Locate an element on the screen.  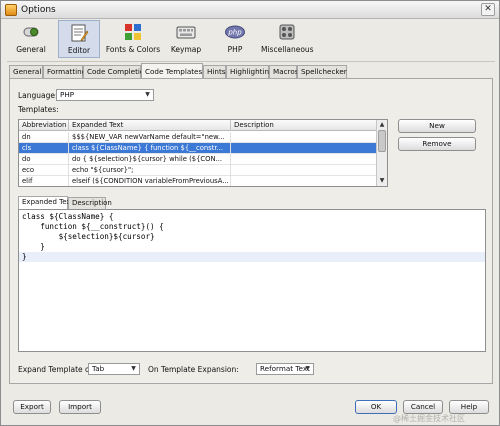
export-button: Export is located at coordinates (32, 407).